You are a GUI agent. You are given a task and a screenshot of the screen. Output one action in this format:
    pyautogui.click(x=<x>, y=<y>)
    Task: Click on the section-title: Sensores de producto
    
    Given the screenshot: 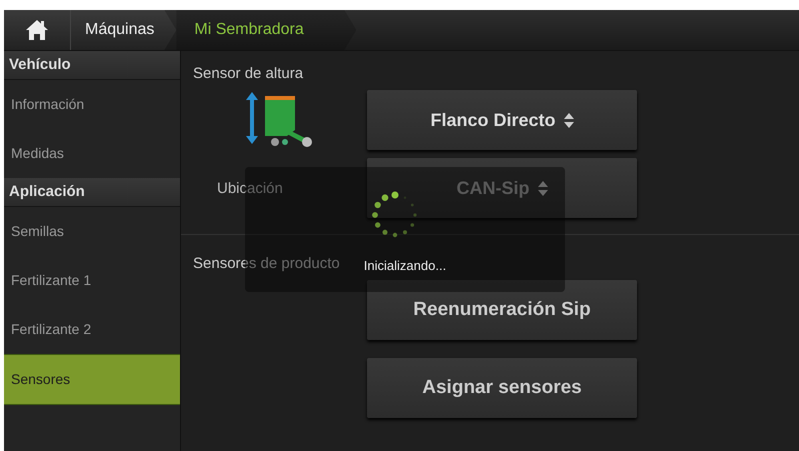 What is the action you would take?
    pyautogui.click(x=266, y=263)
    